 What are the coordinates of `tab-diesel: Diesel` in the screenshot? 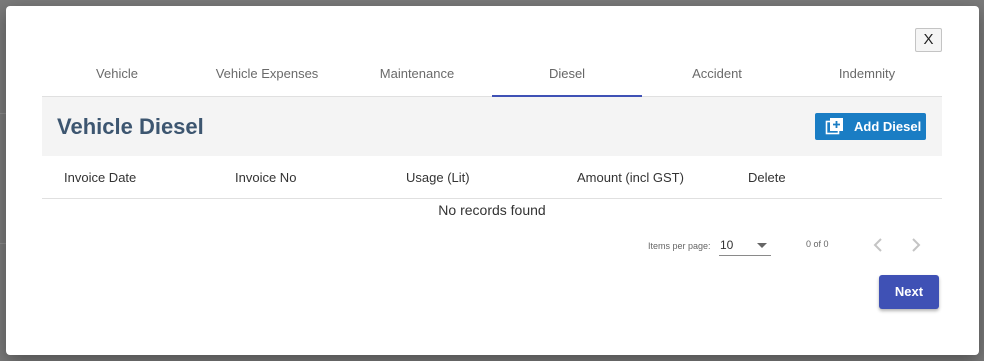 It's located at (567, 76).